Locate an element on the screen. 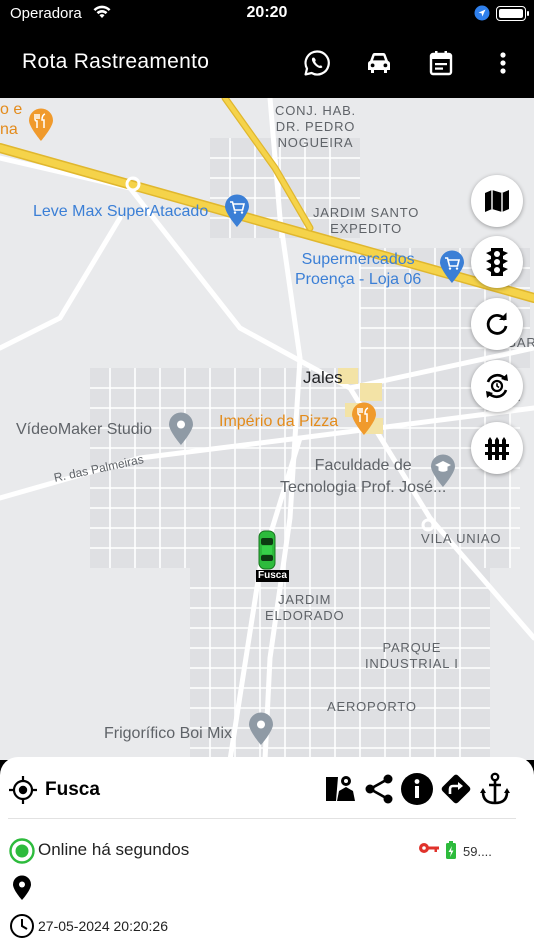 The height and width of the screenshot is (950, 534). car-icon is located at coordinates (379, 63).